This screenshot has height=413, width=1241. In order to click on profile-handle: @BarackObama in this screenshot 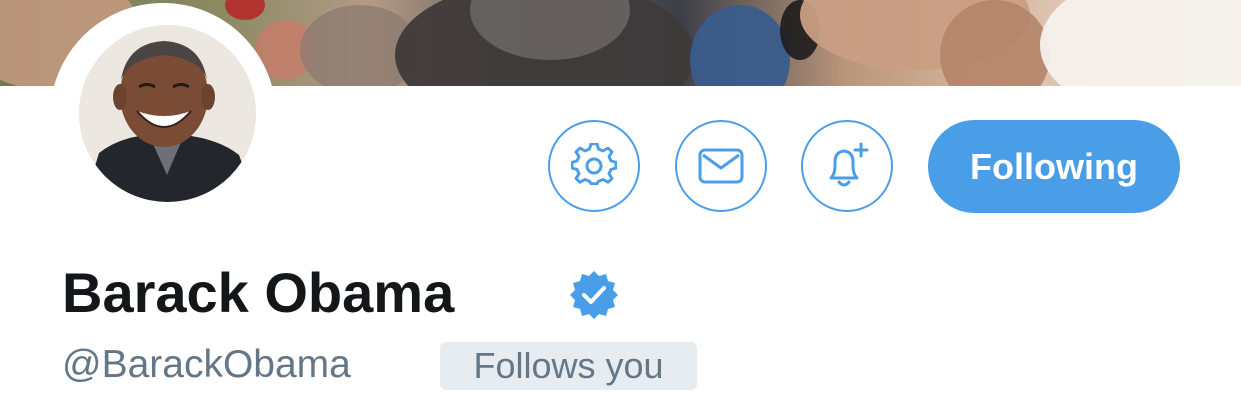, I will do `click(206, 364)`.